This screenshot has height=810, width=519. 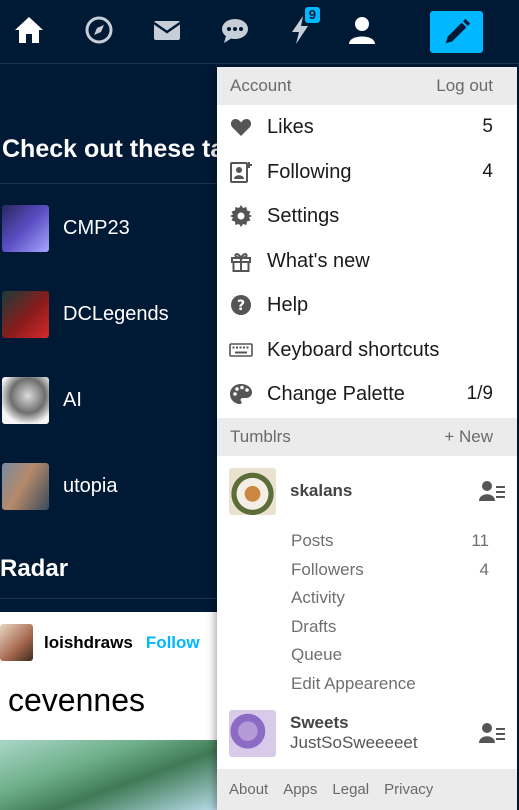 I want to click on top-navigation: 9, so click(x=259, y=32).